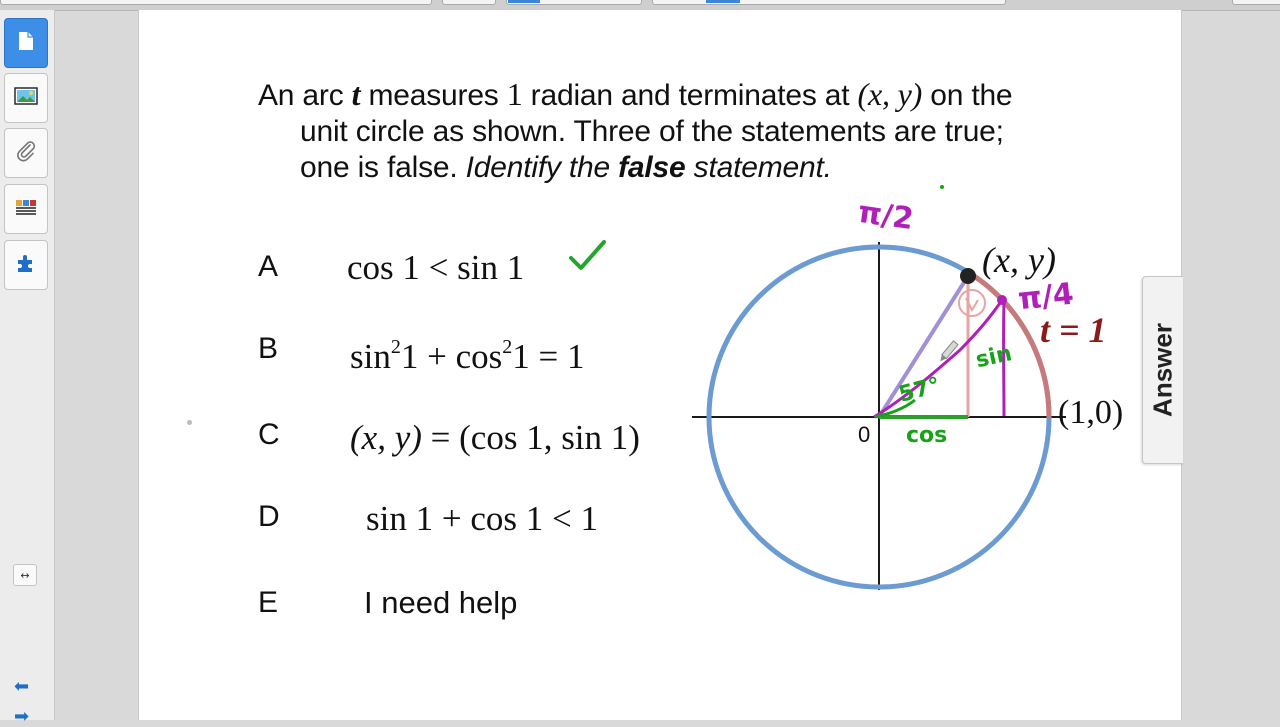 Image resolution: width=1280 pixels, height=727 pixels. I want to click on arrow-right-icon: ➡, so click(21, 716).